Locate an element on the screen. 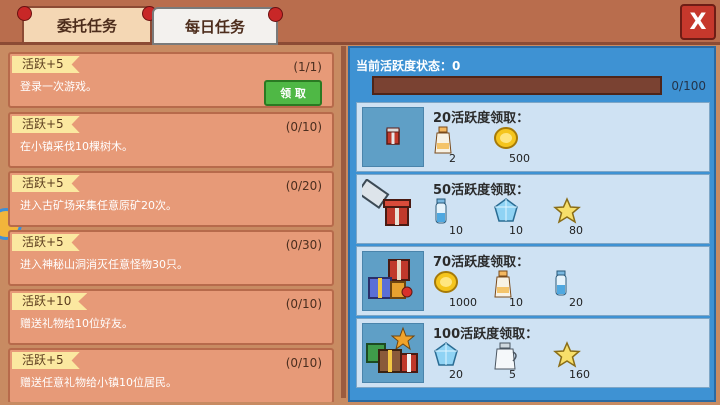 Image resolution: width=720 pixels, height=405 pixels. tab-label: 每日任务 is located at coordinates (214, 26).